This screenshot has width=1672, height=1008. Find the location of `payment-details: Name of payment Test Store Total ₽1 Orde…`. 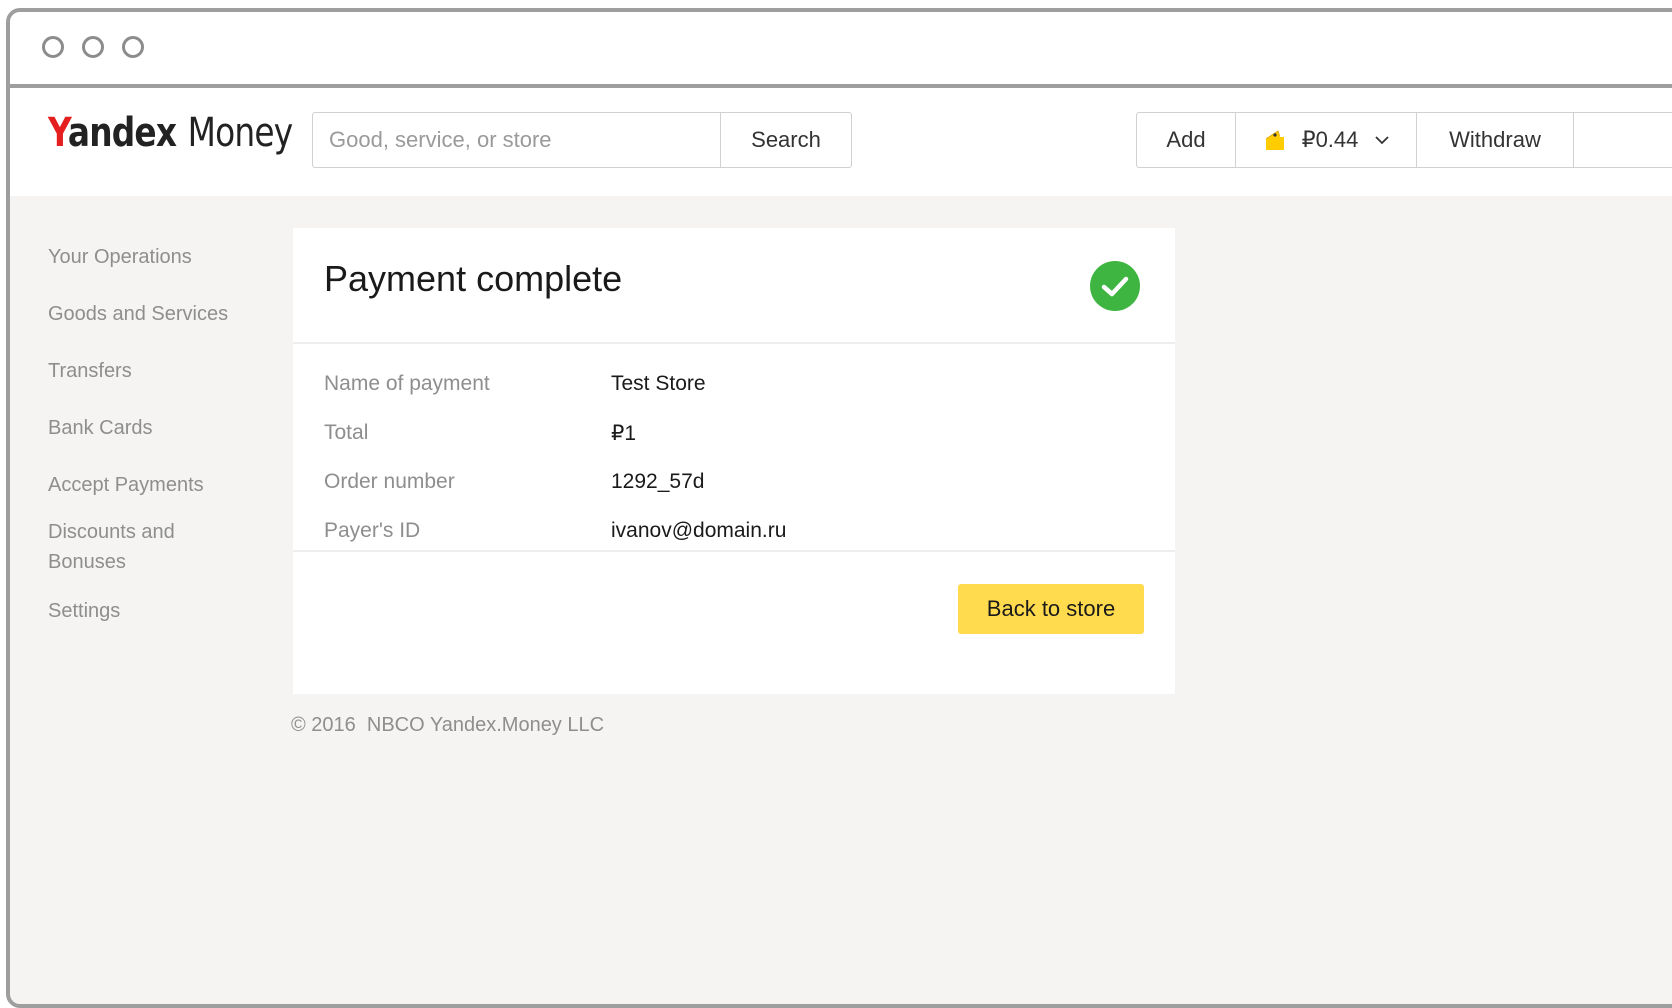

payment-details: Name of payment Test Store Total ₽1 Orde… is located at coordinates (734, 448).